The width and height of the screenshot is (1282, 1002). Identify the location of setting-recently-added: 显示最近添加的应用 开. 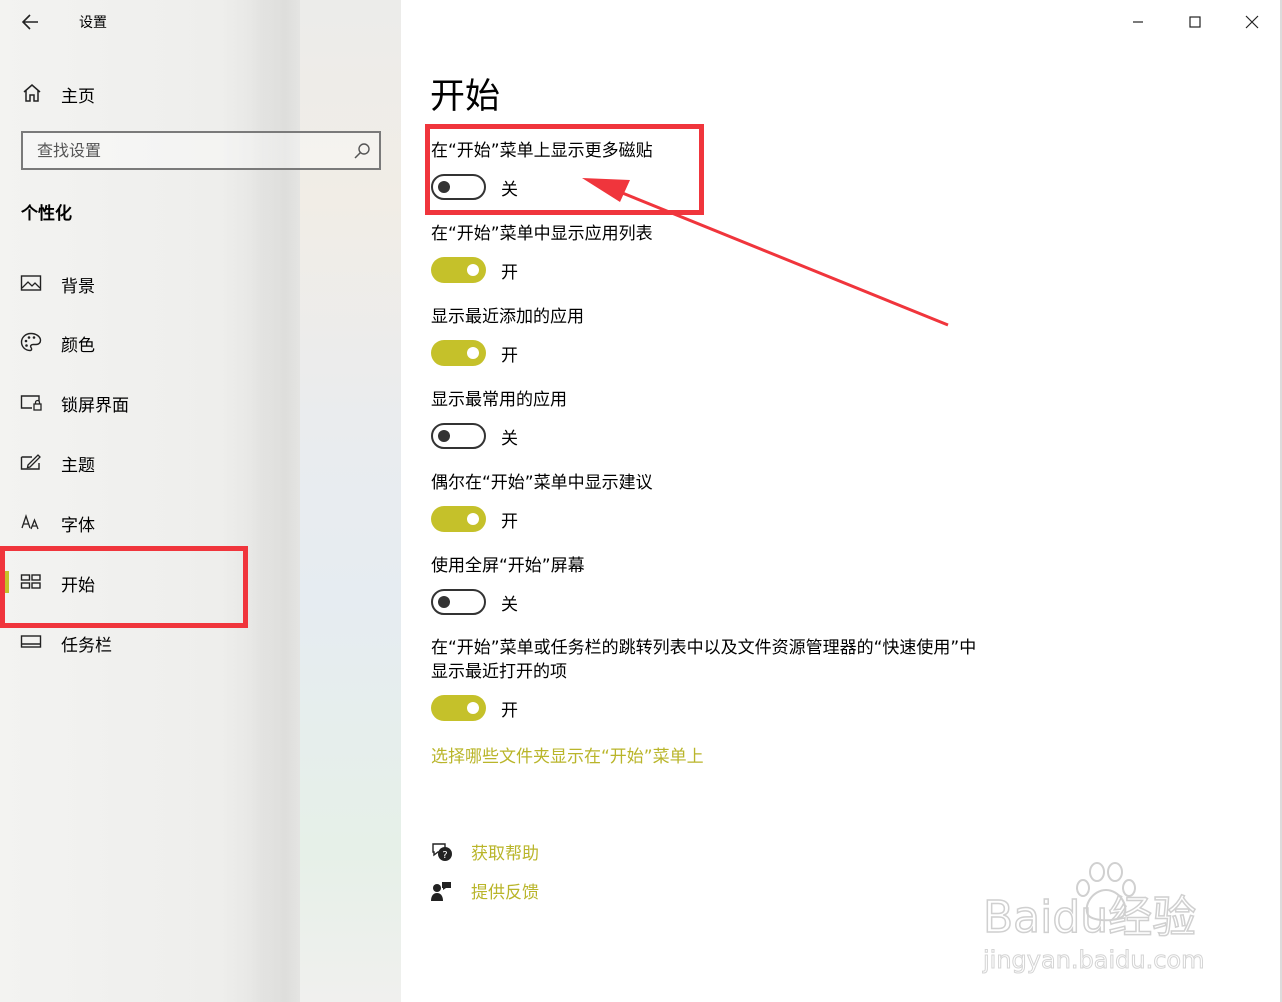
(731, 337).